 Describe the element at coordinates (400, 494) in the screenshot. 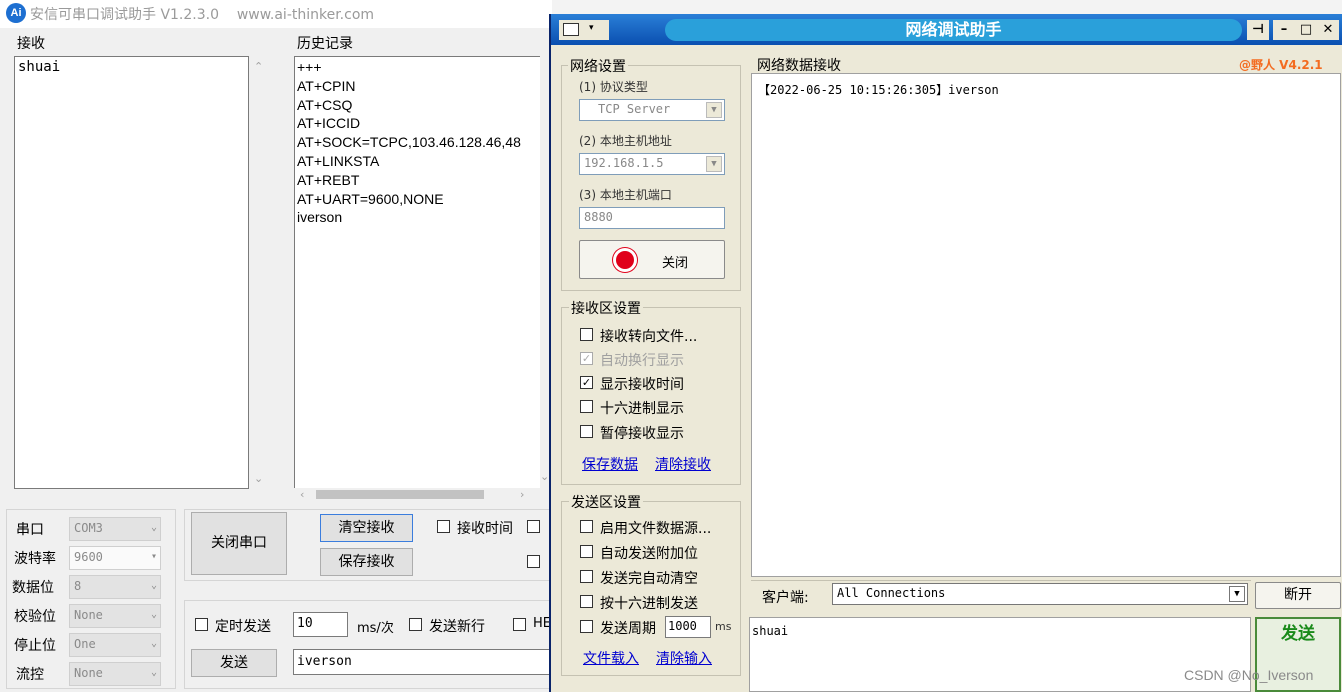

I see `scroll-thumb` at that location.